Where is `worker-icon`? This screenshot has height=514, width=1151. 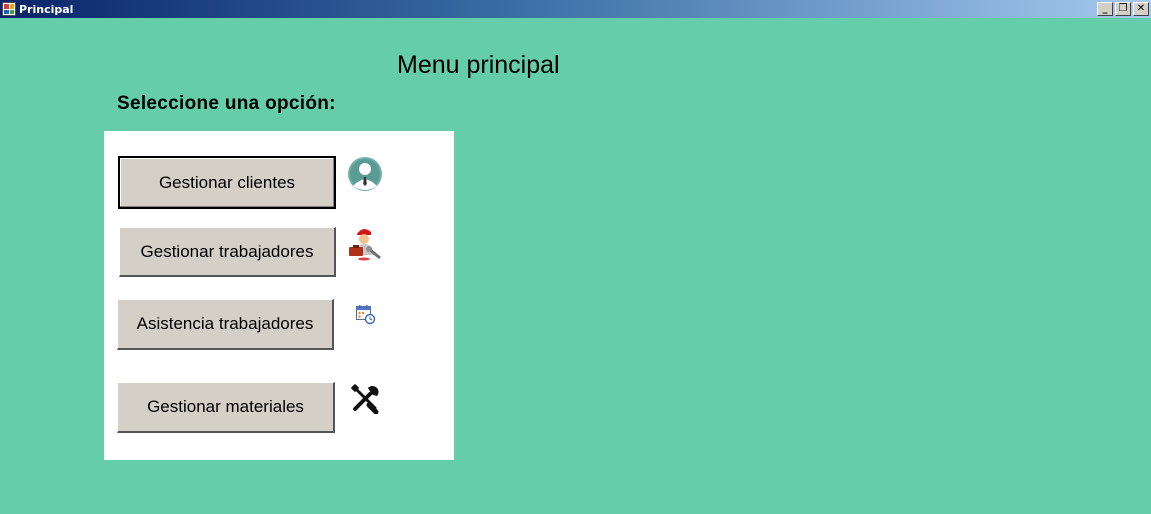 worker-icon is located at coordinates (365, 244).